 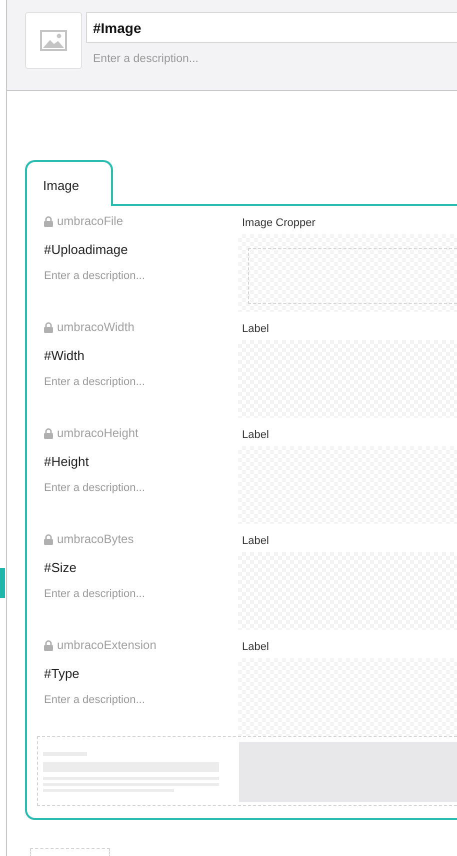 What do you see at coordinates (141, 568) in the screenshot?
I see `property-name: #Size` at bounding box center [141, 568].